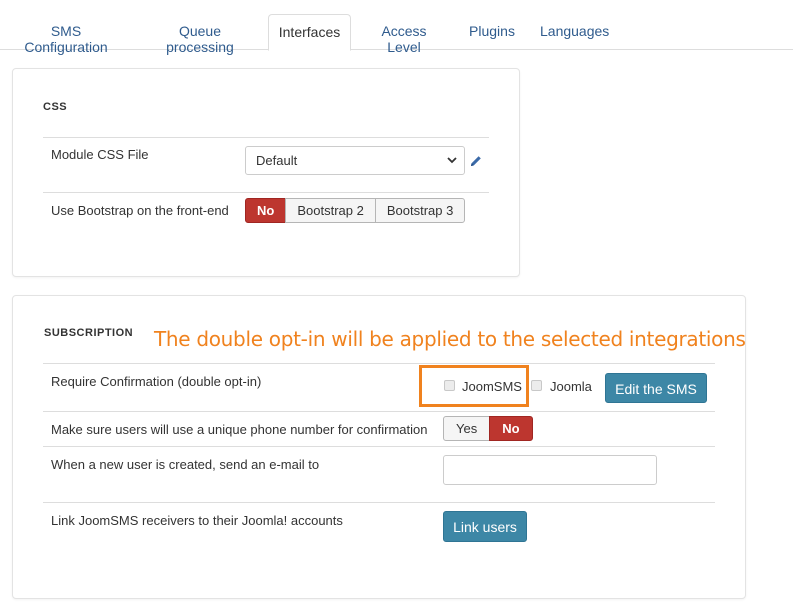 Image resolution: width=793 pixels, height=611 pixels. What do you see at coordinates (355, 160) in the screenshot?
I see `module-css-select: Default` at bounding box center [355, 160].